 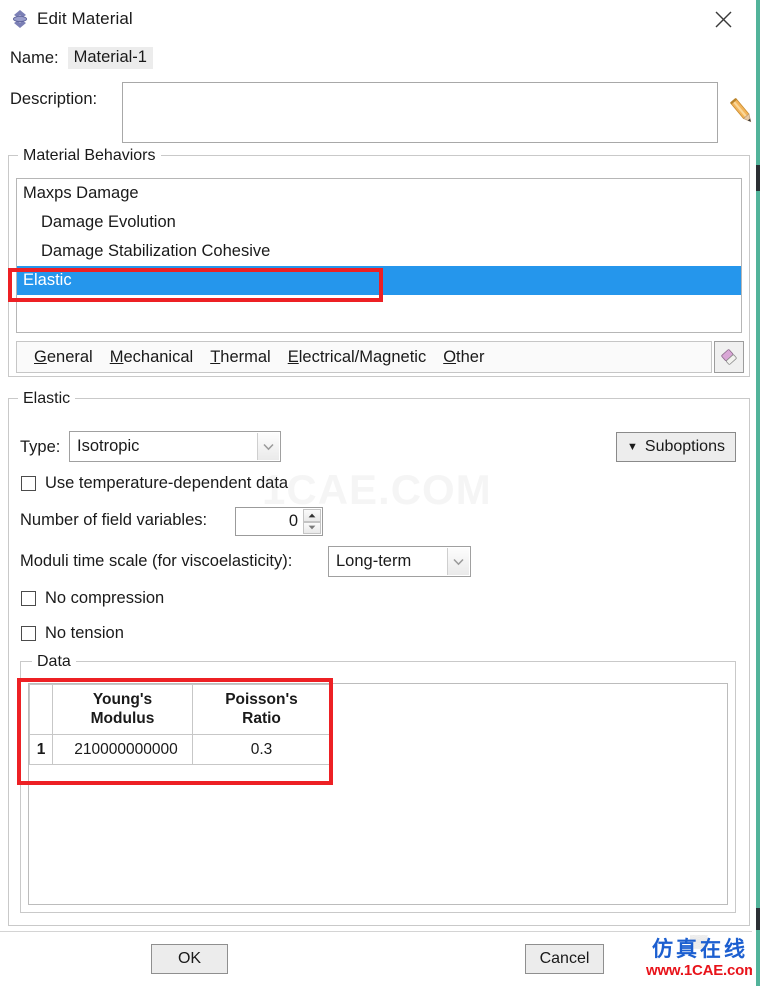 I want to click on no-compression-checkbox: No compression, so click(x=92, y=598).